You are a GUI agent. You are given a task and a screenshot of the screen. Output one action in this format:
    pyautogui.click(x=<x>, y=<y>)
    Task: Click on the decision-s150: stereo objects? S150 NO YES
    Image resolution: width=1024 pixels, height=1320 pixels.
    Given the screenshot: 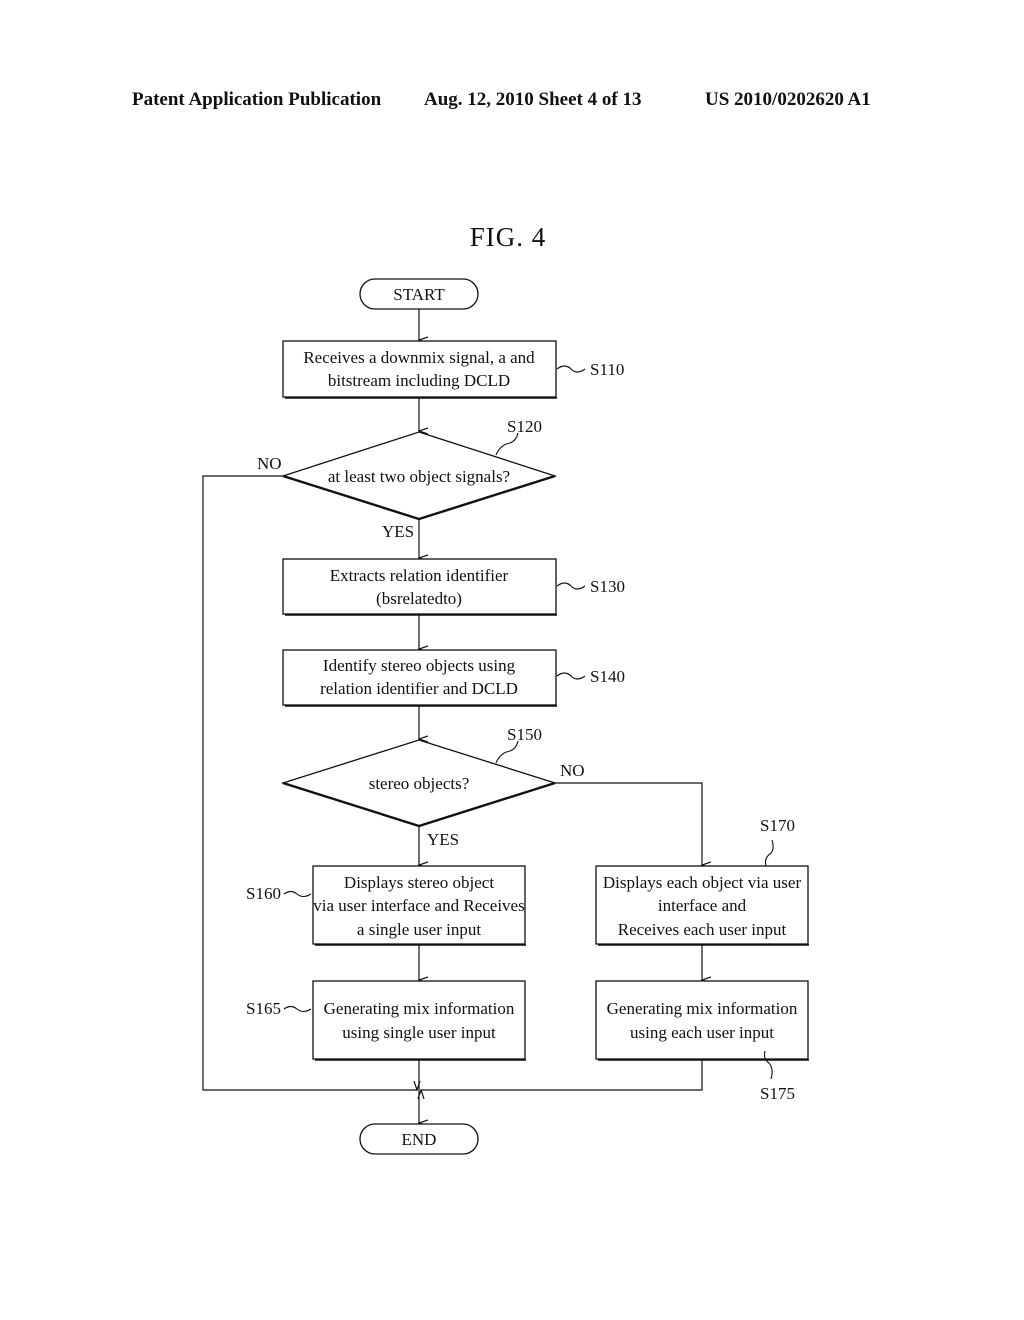 What is the action you would take?
    pyautogui.click(x=432, y=787)
    